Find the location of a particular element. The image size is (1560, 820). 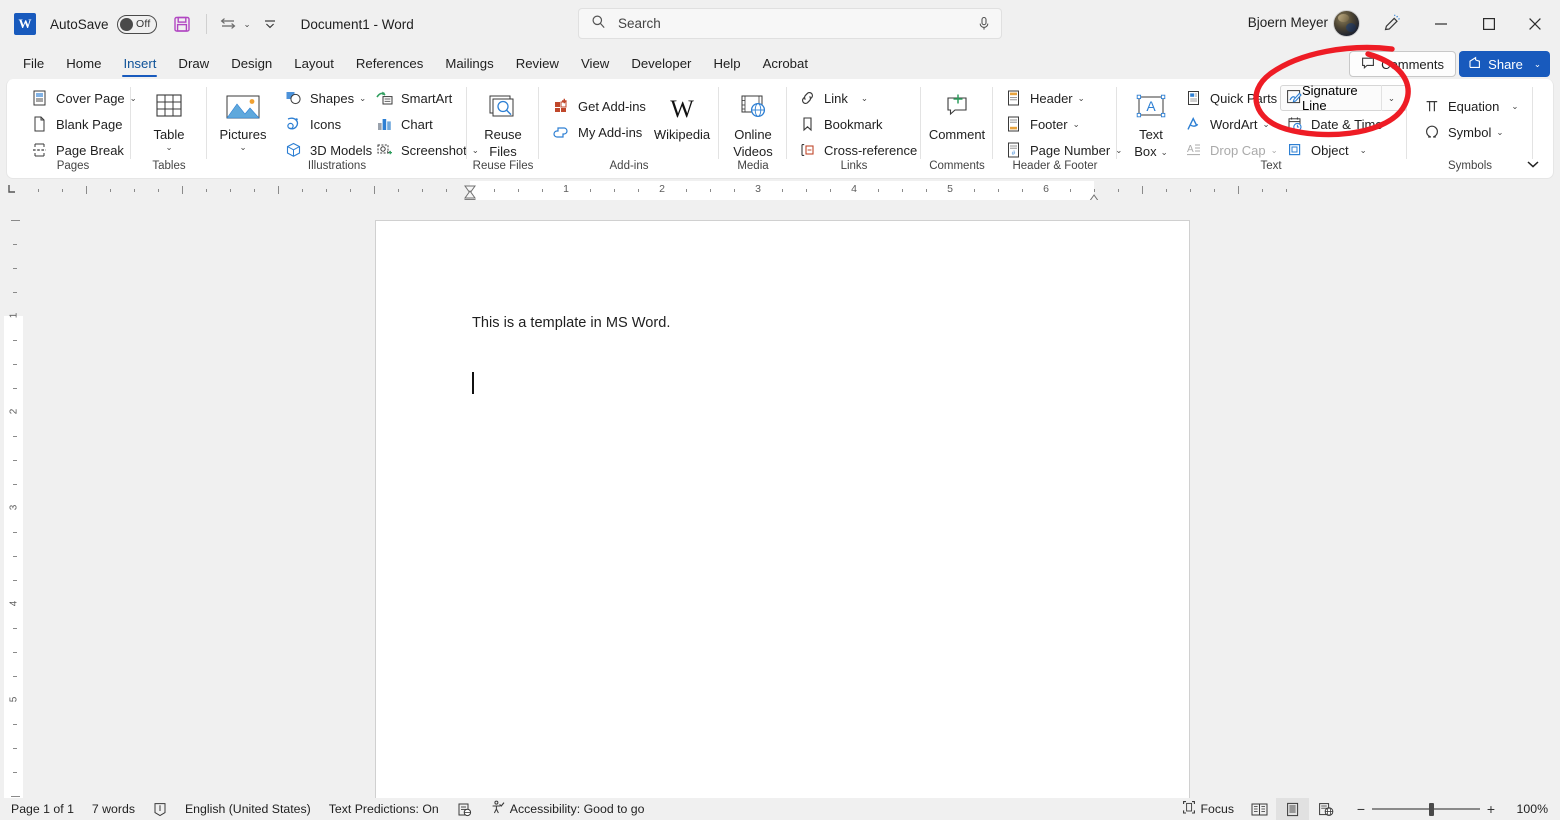

ribbon-item-label: 3D Models is located at coordinates (341, 150).